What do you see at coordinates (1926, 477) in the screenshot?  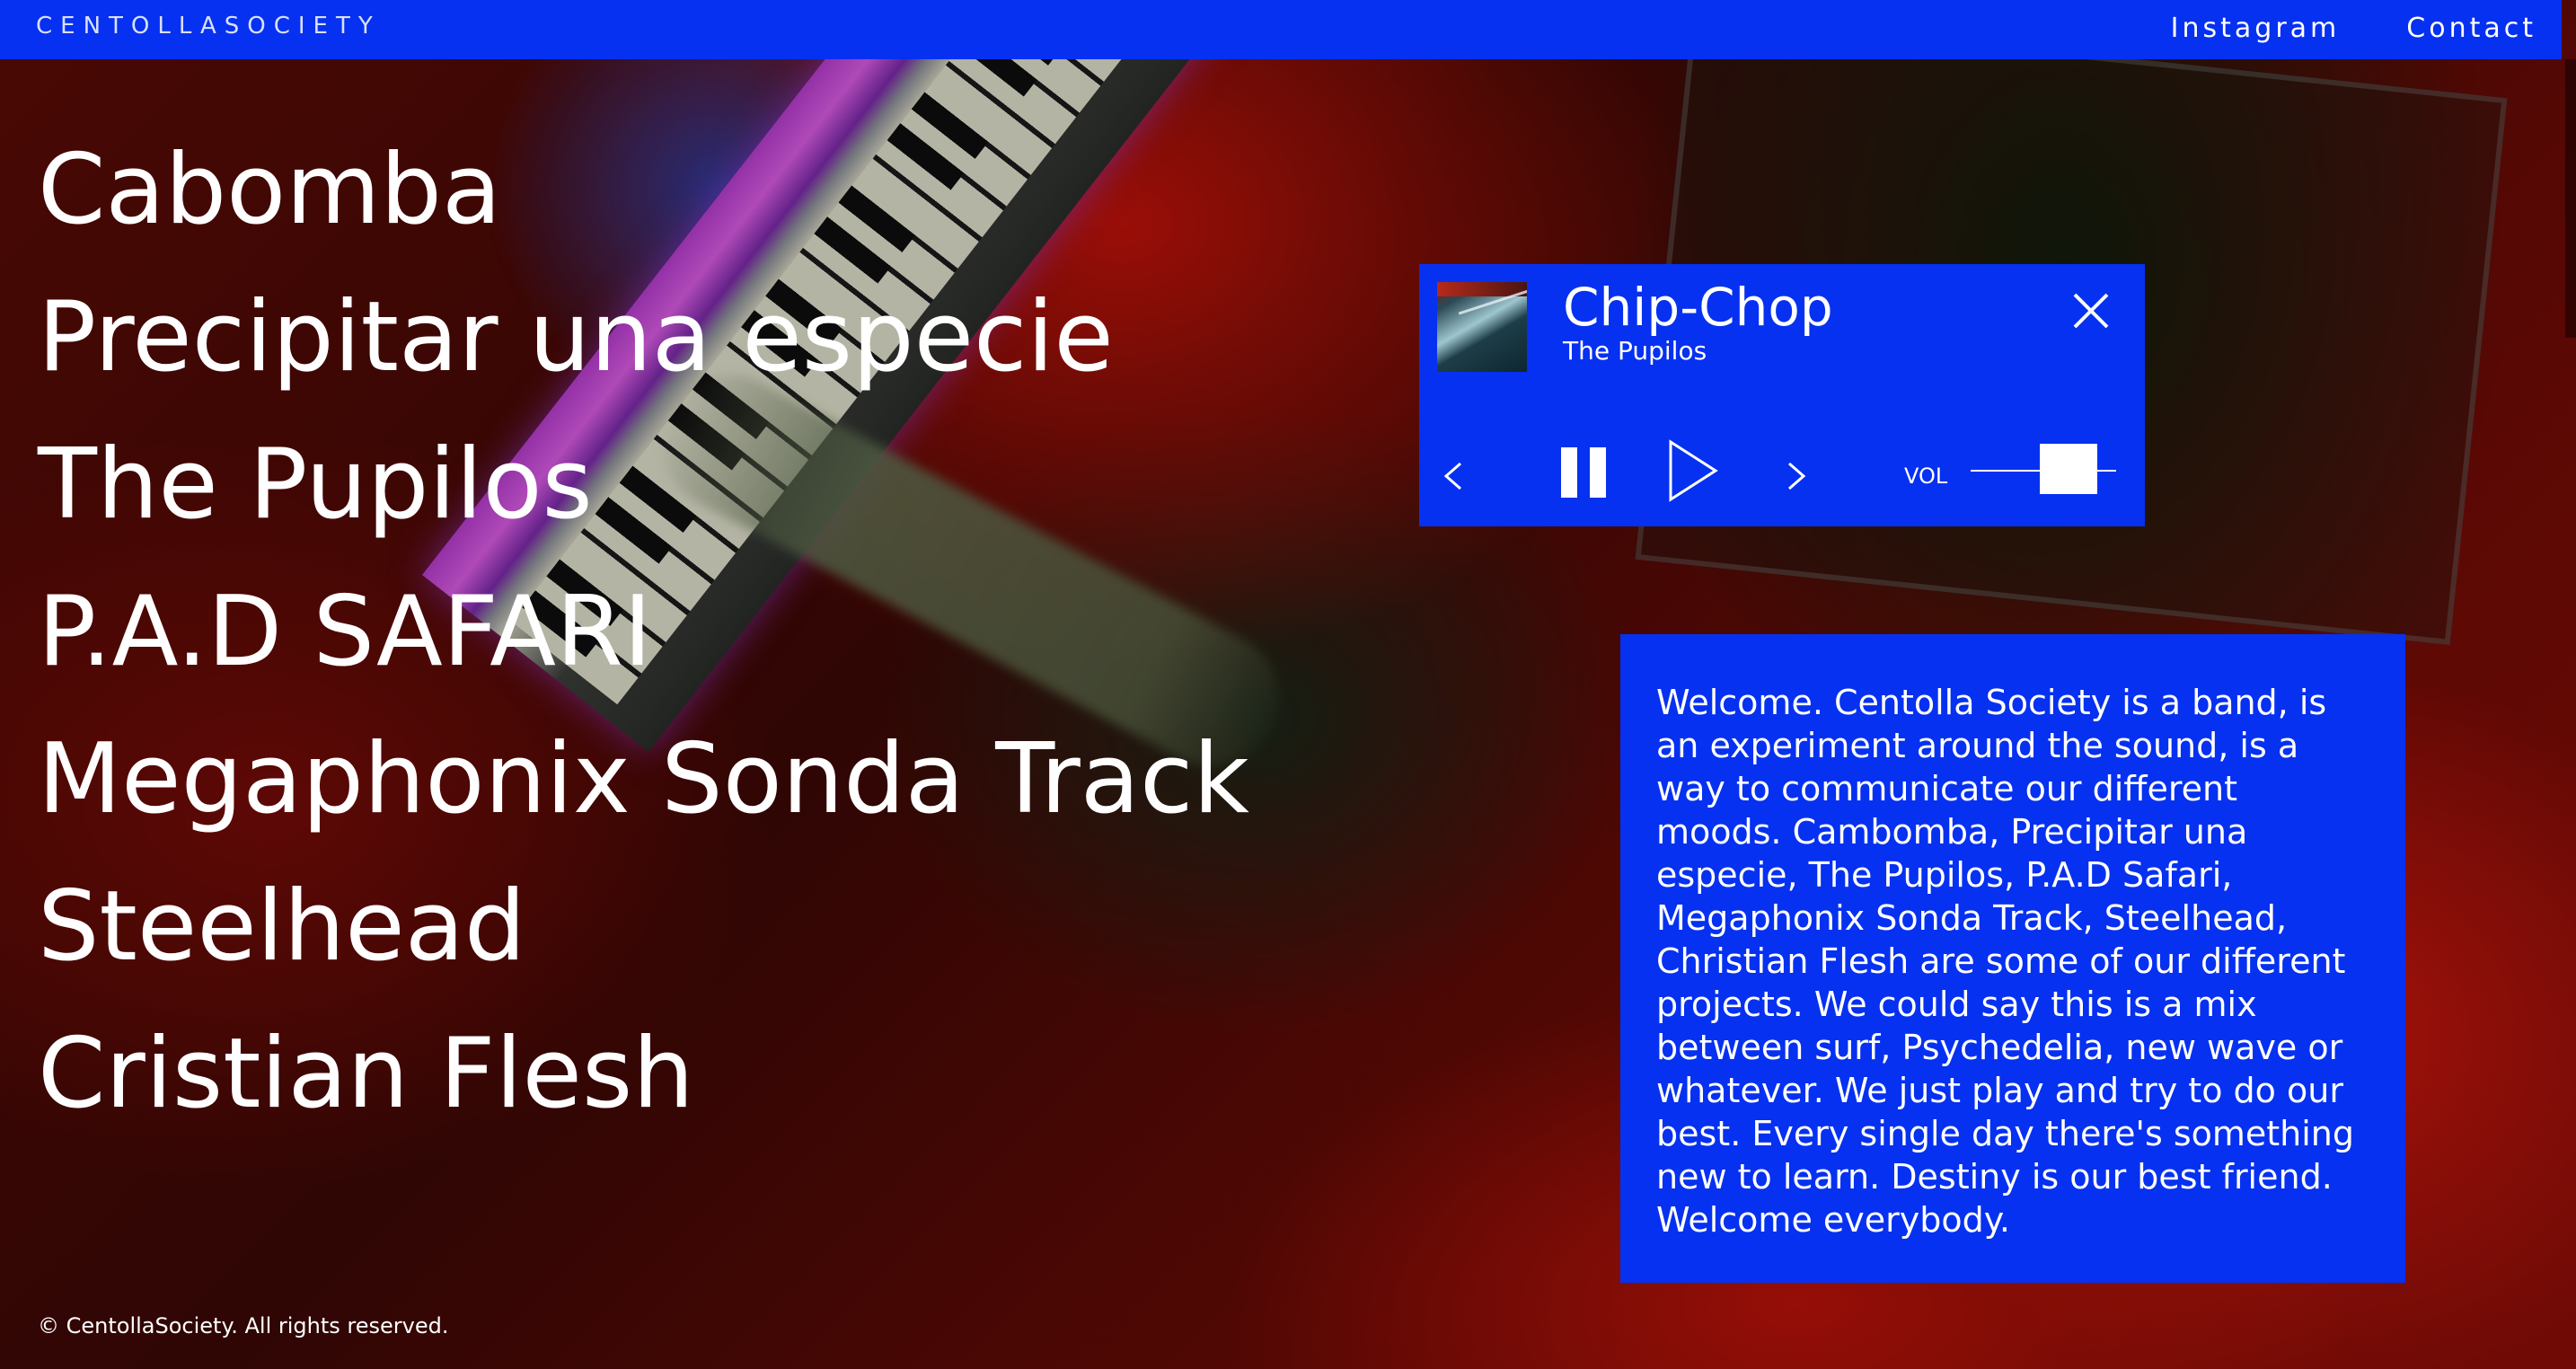 I see `volume-label: VOL` at bounding box center [1926, 477].